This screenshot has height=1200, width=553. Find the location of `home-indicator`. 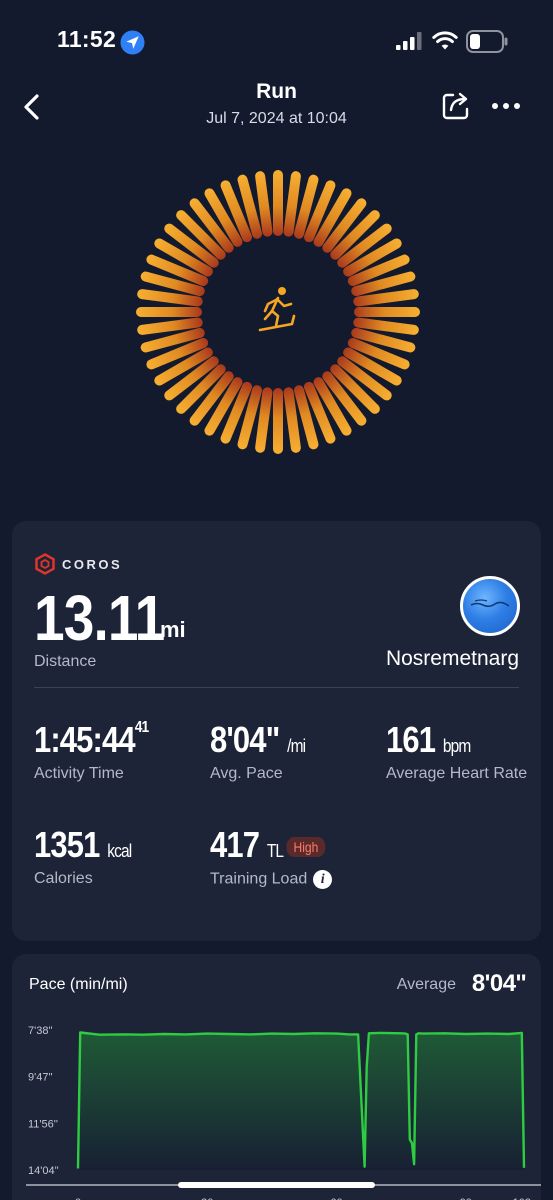

home-indicator is located at coordinates (276, 1185).